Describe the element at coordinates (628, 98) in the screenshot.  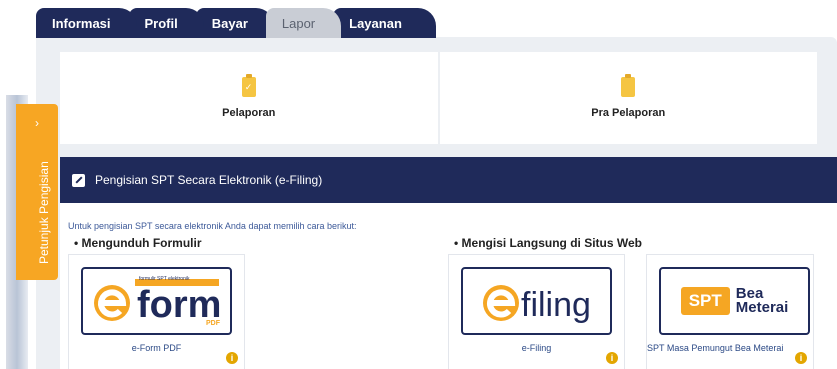
I see `card-pra-pelaporan: Pra Pelaporan` at that location.